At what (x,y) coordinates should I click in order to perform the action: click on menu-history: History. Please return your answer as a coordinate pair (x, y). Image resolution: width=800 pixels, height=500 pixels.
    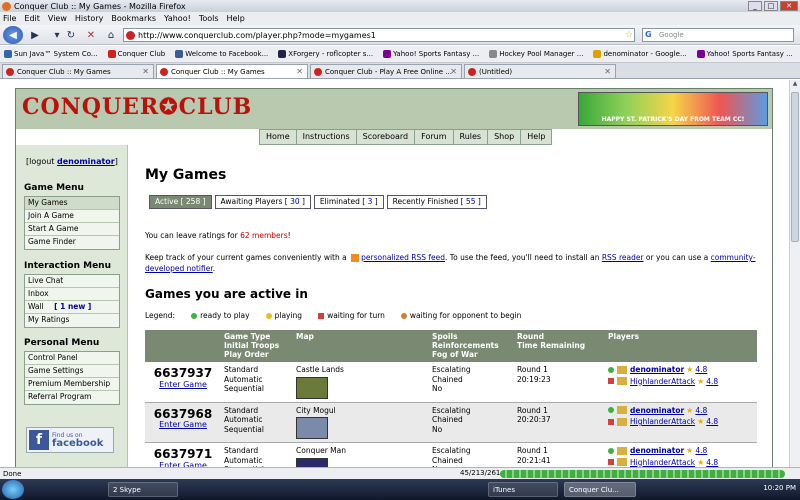
    Looking at the image, I should click on (89, 18).